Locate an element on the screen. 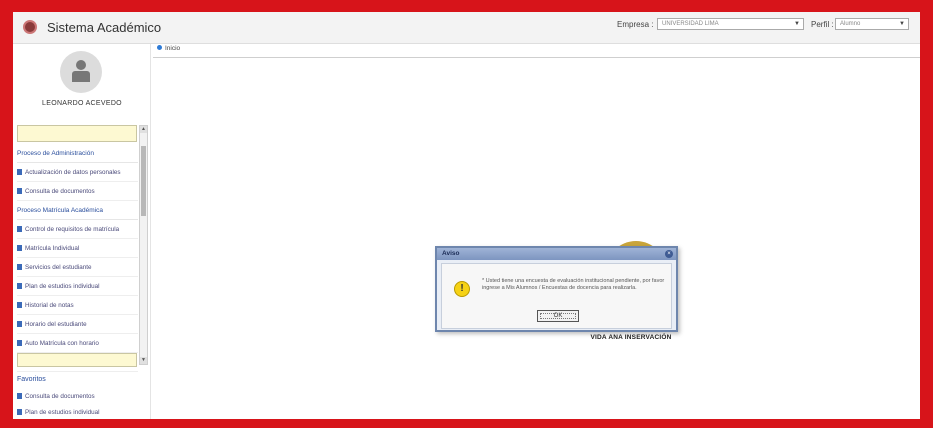  user-icon-body is located at coordinates (81, 76).